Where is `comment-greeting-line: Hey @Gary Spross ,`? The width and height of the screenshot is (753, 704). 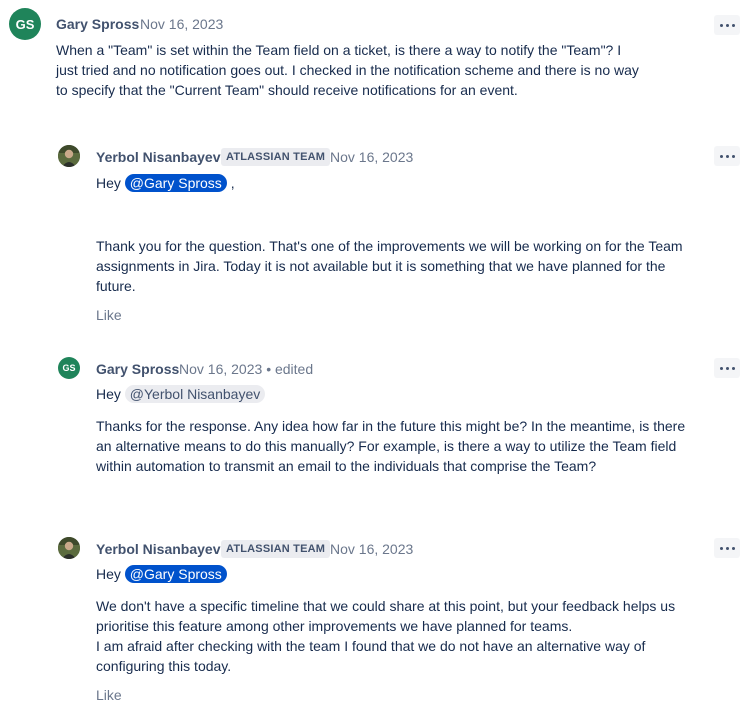
comment-greeting-line: Hey @Gary Spross , is located at coordinates (165, 183).